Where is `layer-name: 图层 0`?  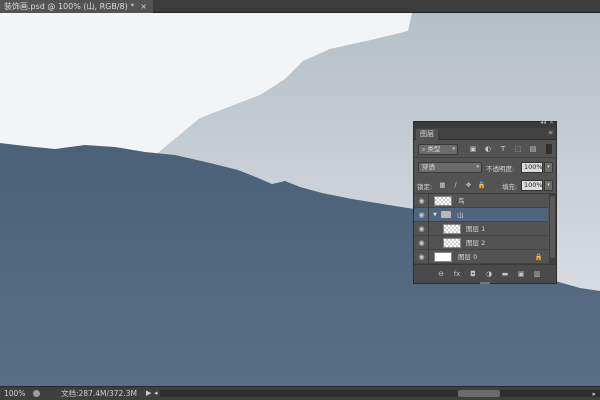 layer-name: 图层 0 is located at coordinates (468, 257).